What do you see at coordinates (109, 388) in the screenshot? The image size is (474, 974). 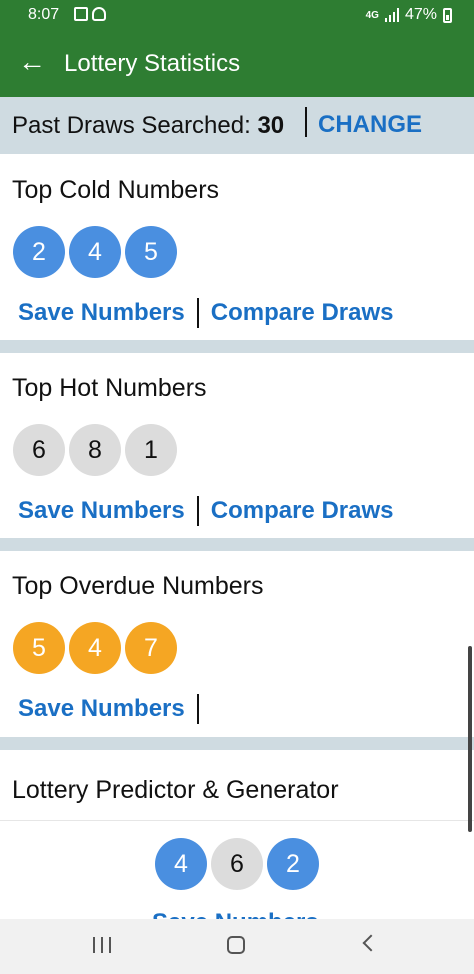 I see `hot-numbers-title: Top Hot Numbers` at bounding box center [109, 388].